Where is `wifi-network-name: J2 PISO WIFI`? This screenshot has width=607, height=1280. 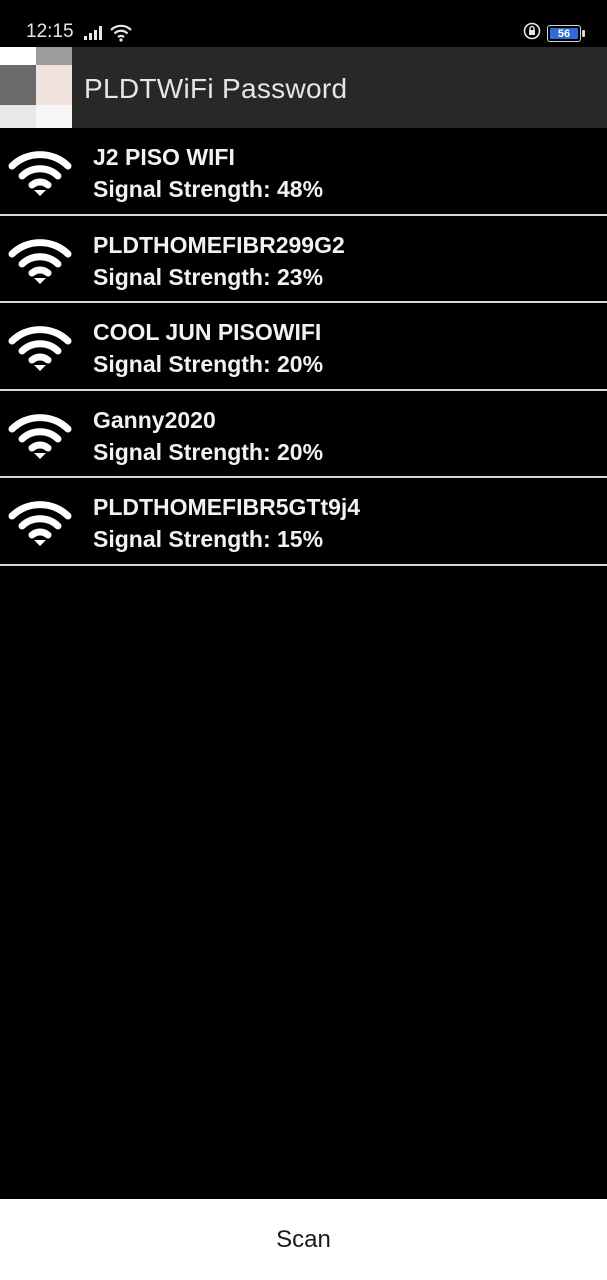
wifi-network-name: J2 PISO WIFI is located at coordinates (164, 157).